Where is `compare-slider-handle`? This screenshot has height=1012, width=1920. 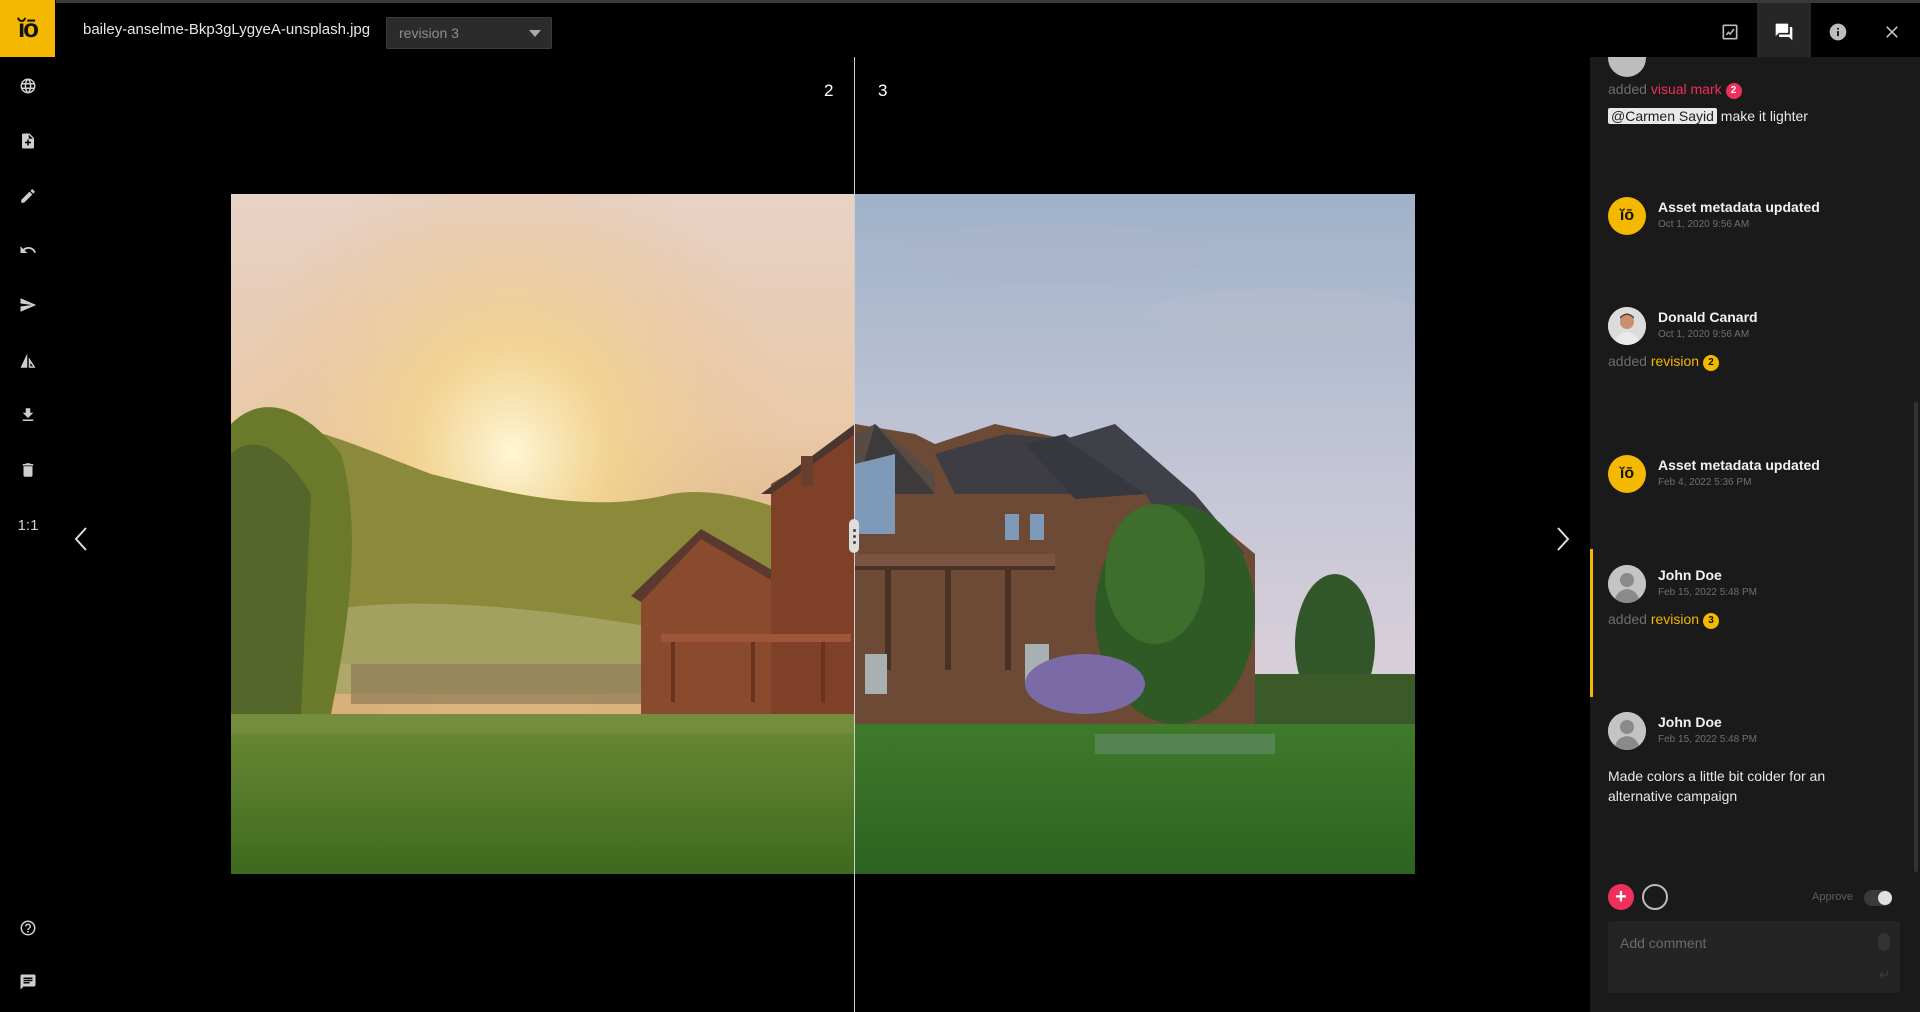 compare-slider-handle is located at coordinates (854, 536).